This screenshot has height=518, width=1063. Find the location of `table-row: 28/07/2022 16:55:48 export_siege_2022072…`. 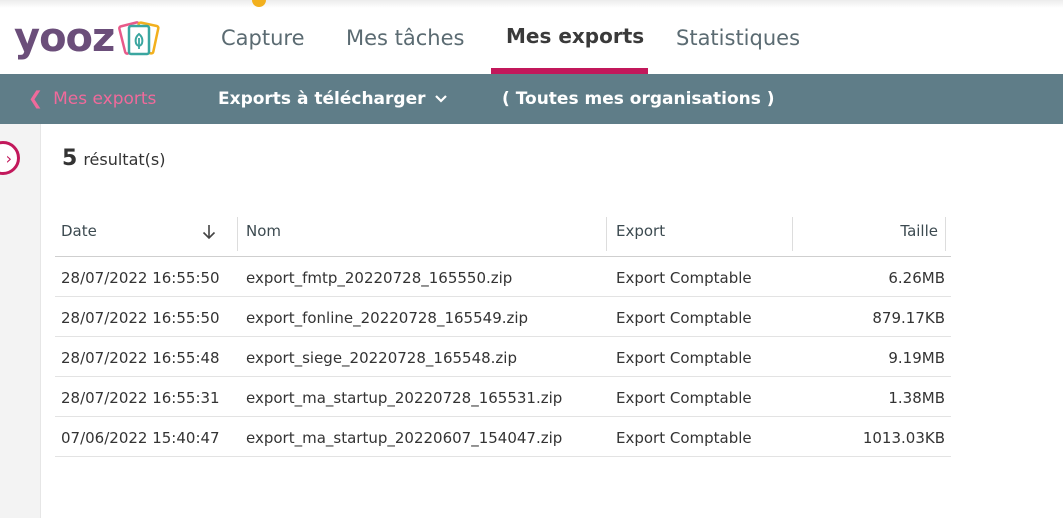

table-row: 28/07/2022 16:55:48 export_siege_2022072… is located at coordinates (503, 357).